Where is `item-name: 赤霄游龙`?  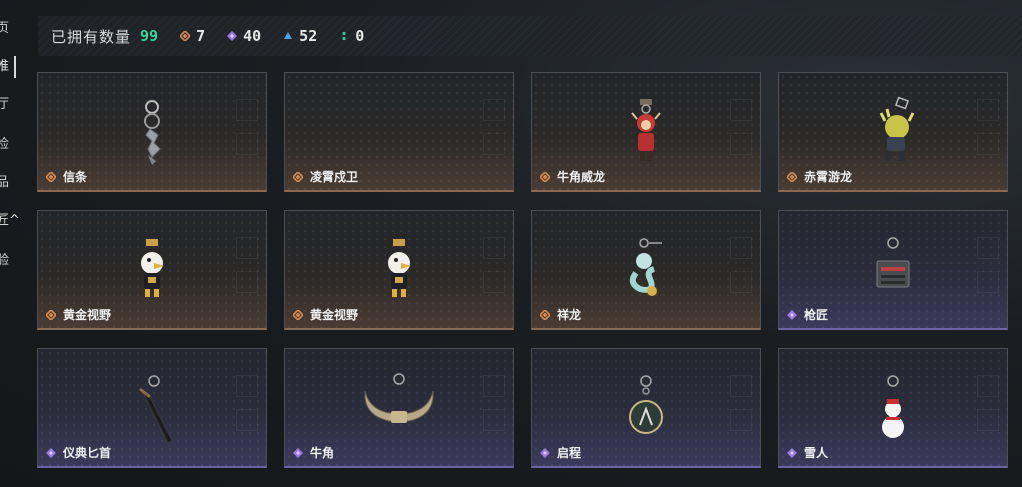 item-name: 赤霄游龙 is located at coordinates (828, 177).